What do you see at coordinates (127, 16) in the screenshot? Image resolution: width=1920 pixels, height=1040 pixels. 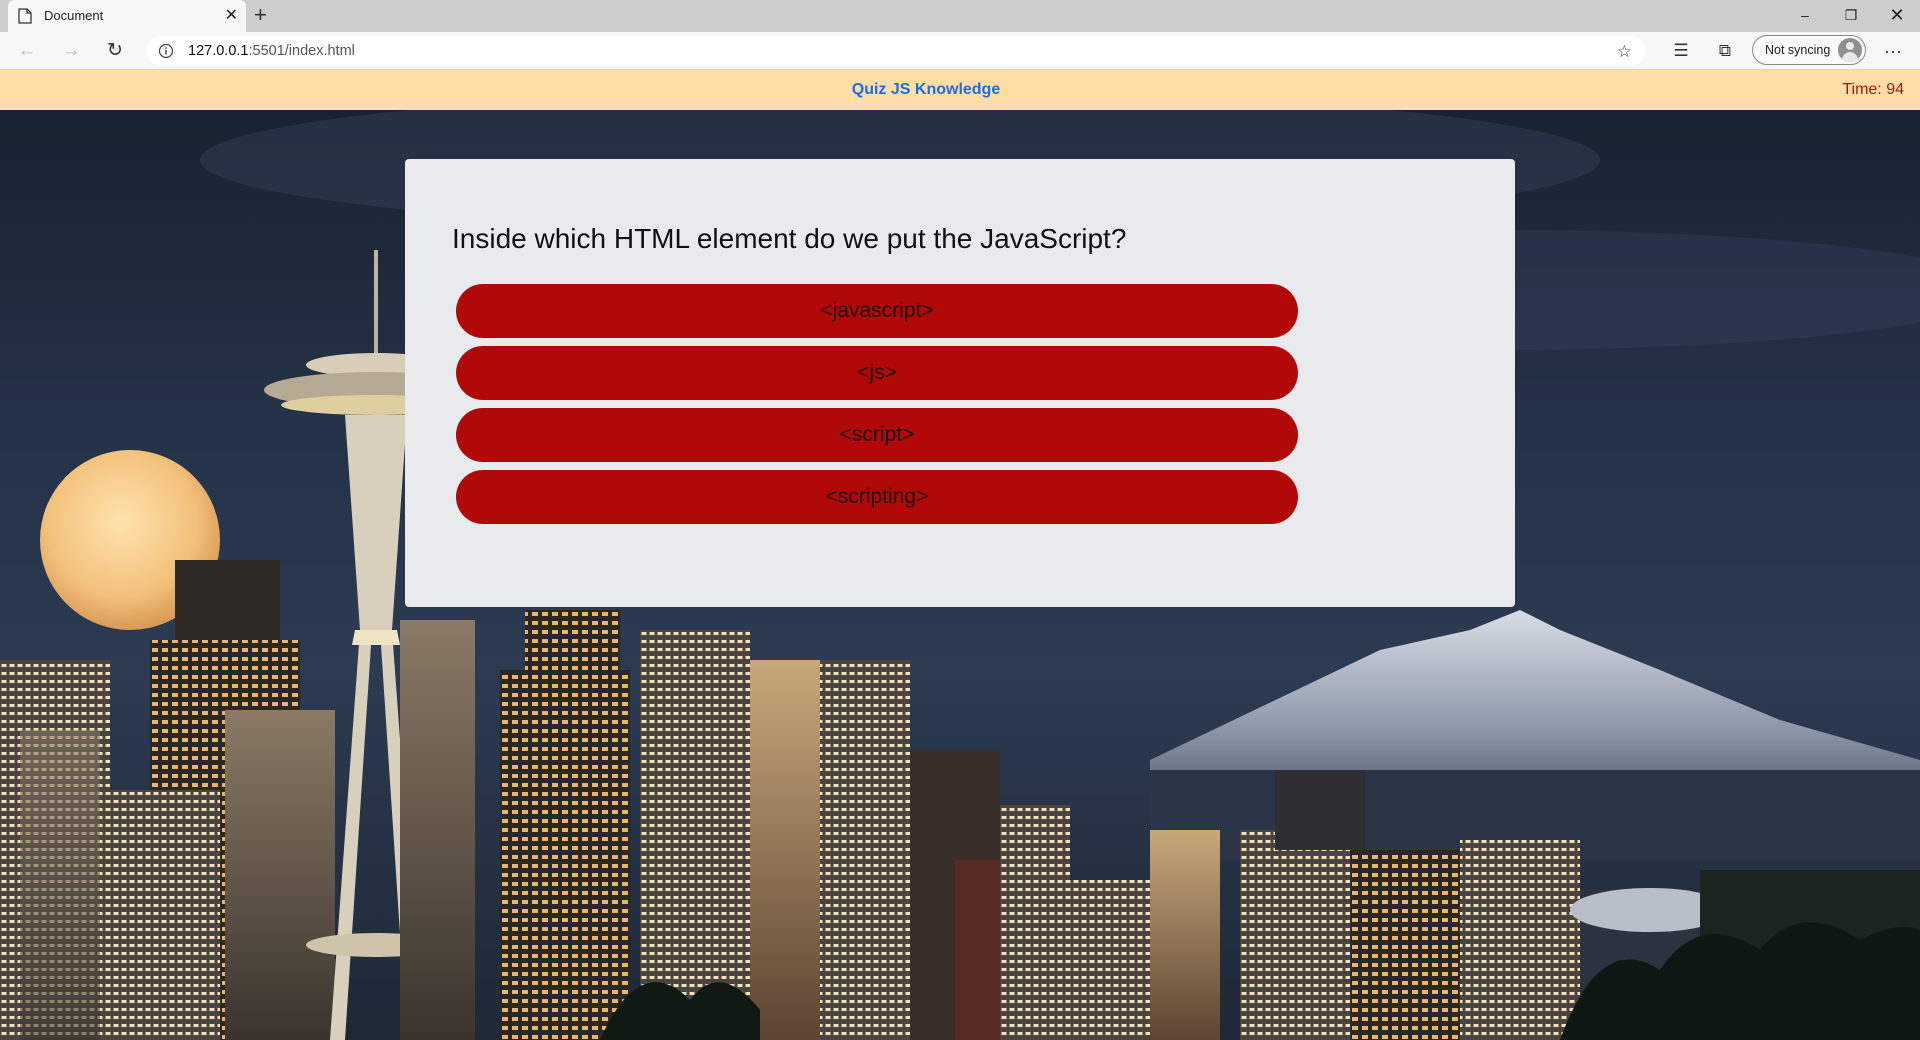 I see `browser-tab: Document ✕` at bounding box center [127, 16].